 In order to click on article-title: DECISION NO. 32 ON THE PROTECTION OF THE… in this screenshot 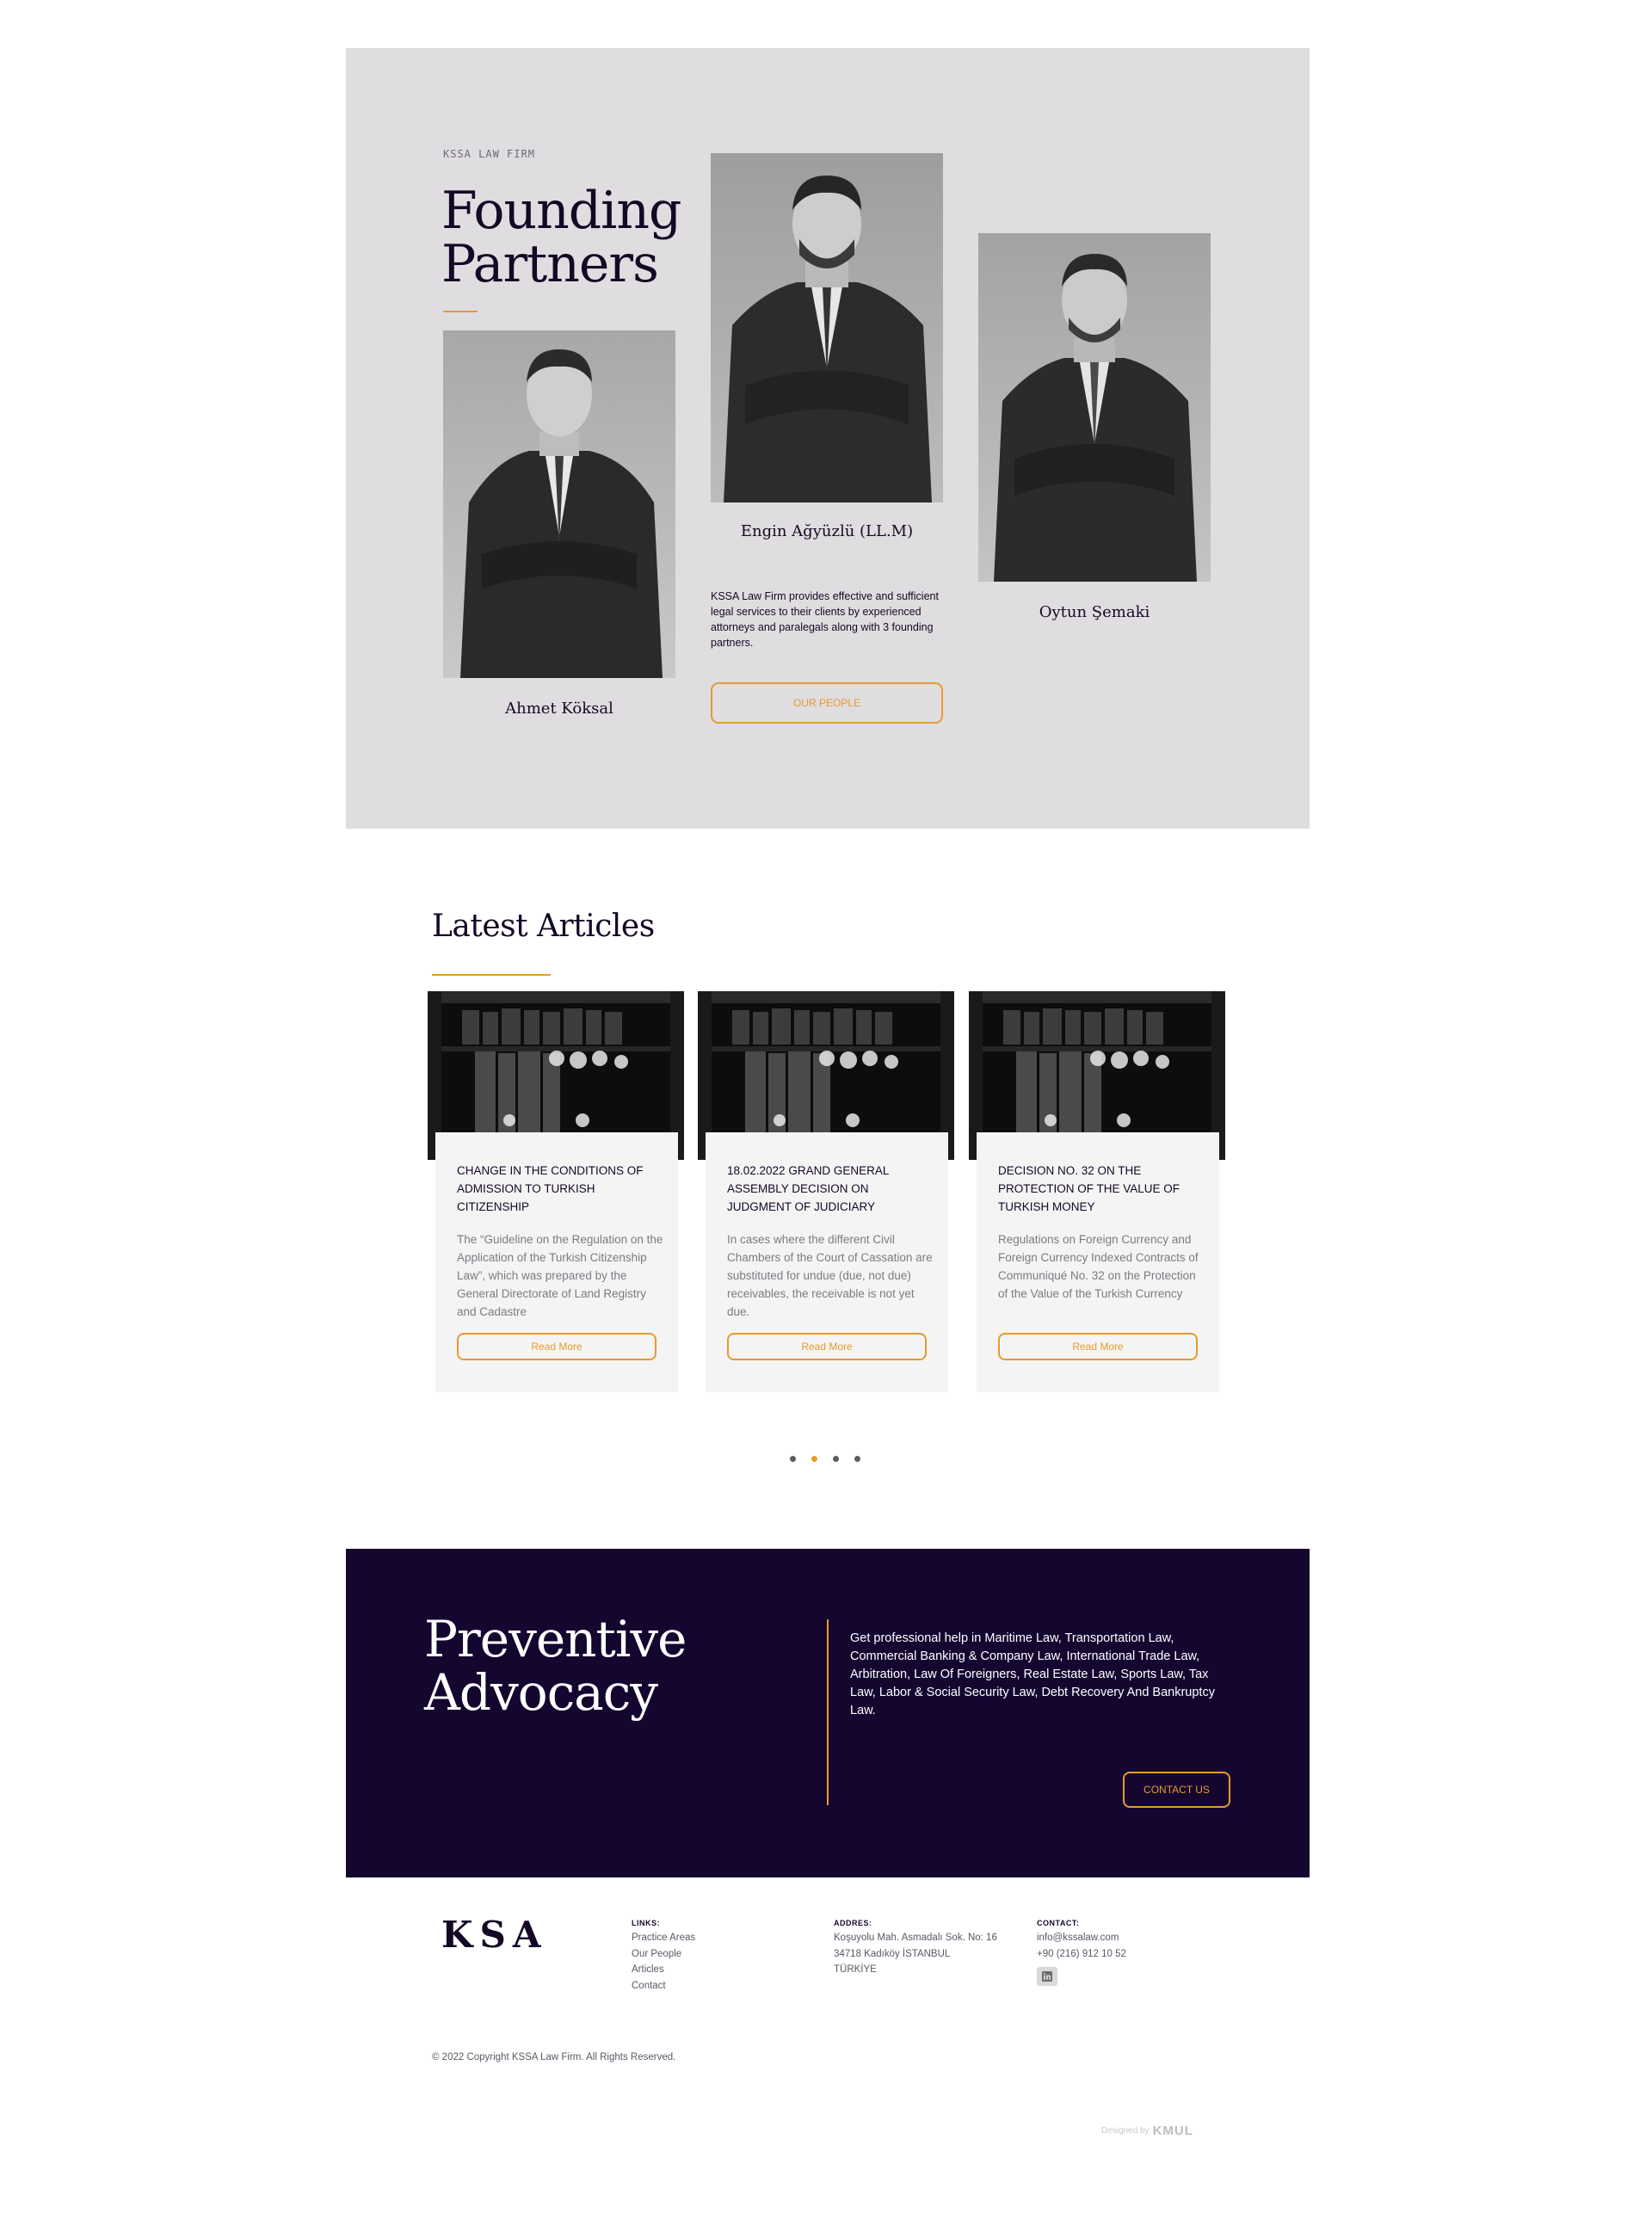, I will do `click(1101, 1189)`.